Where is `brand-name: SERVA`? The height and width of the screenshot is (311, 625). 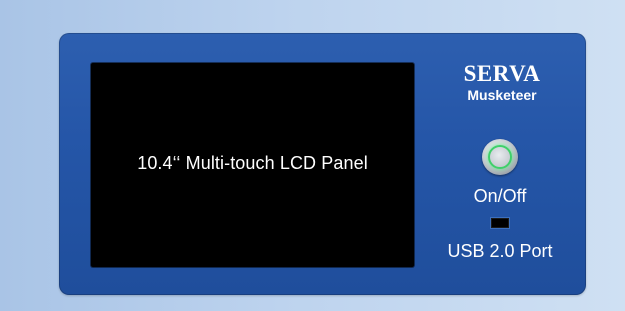 brand-name: SERVA is located at coordinates (502, 73).